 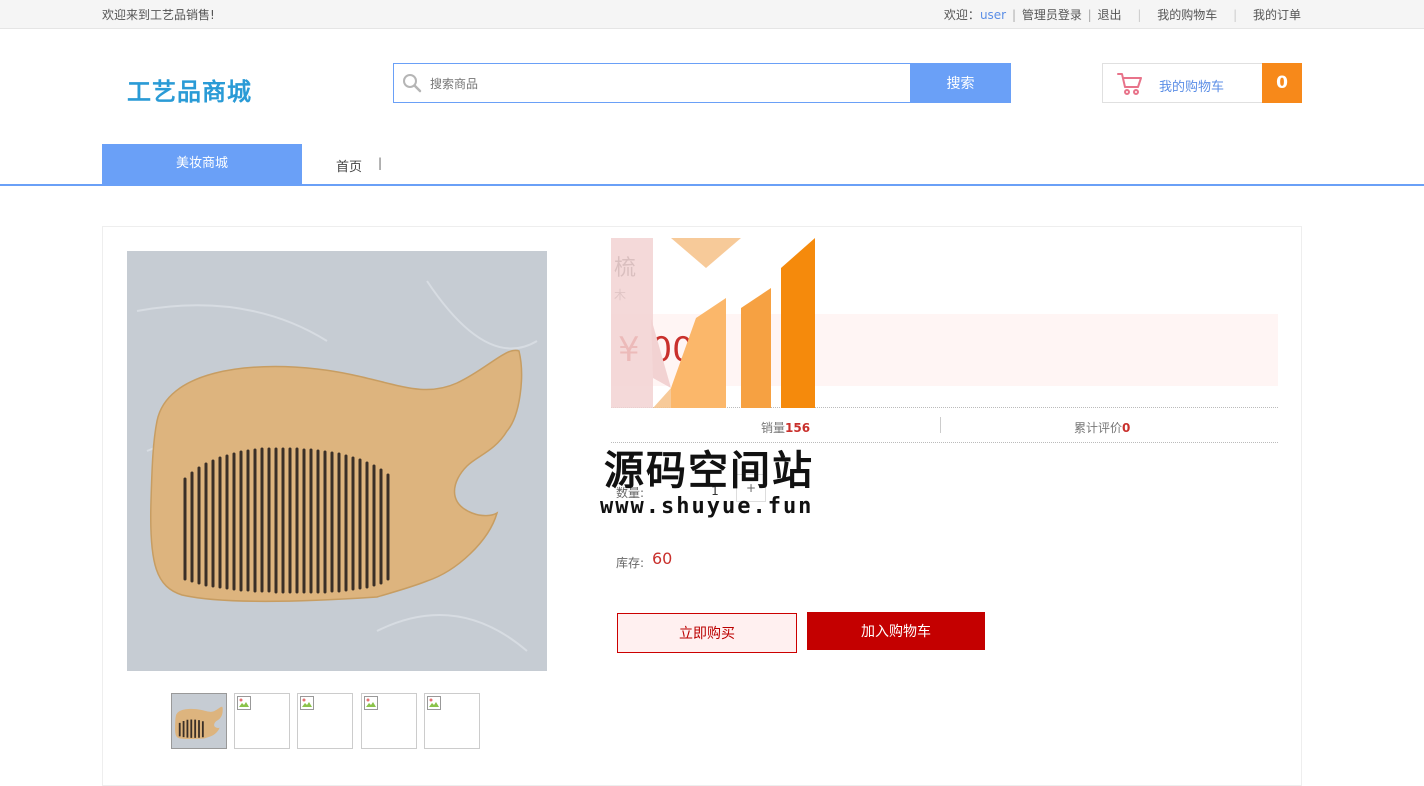 I want to click on stock-value: 60, so click(x=662, y=558).